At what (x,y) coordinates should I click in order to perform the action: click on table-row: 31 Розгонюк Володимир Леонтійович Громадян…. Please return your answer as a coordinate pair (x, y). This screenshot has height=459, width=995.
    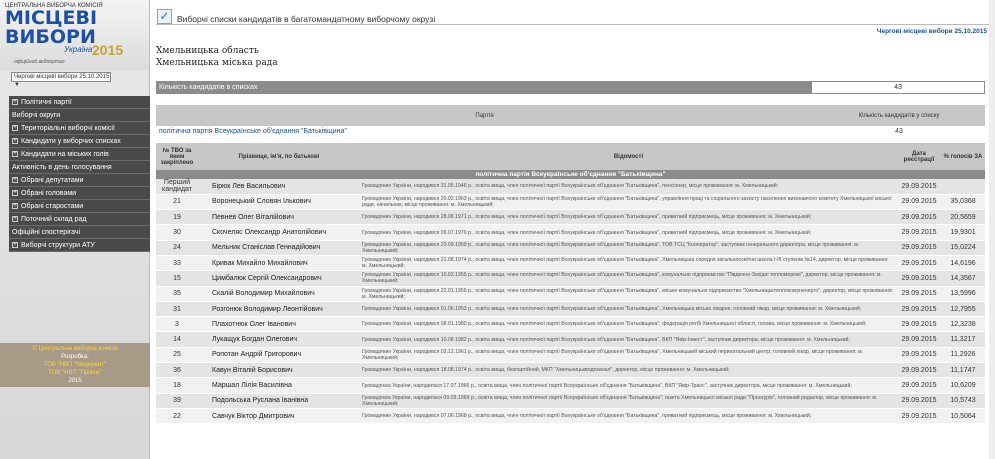
    Looking at the image, I should click on (570, 309).